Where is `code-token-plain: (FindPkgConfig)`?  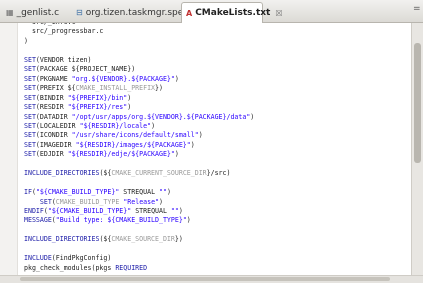
code-token-plain: (FindPkgConfig) is located at coordinates (81, 258).